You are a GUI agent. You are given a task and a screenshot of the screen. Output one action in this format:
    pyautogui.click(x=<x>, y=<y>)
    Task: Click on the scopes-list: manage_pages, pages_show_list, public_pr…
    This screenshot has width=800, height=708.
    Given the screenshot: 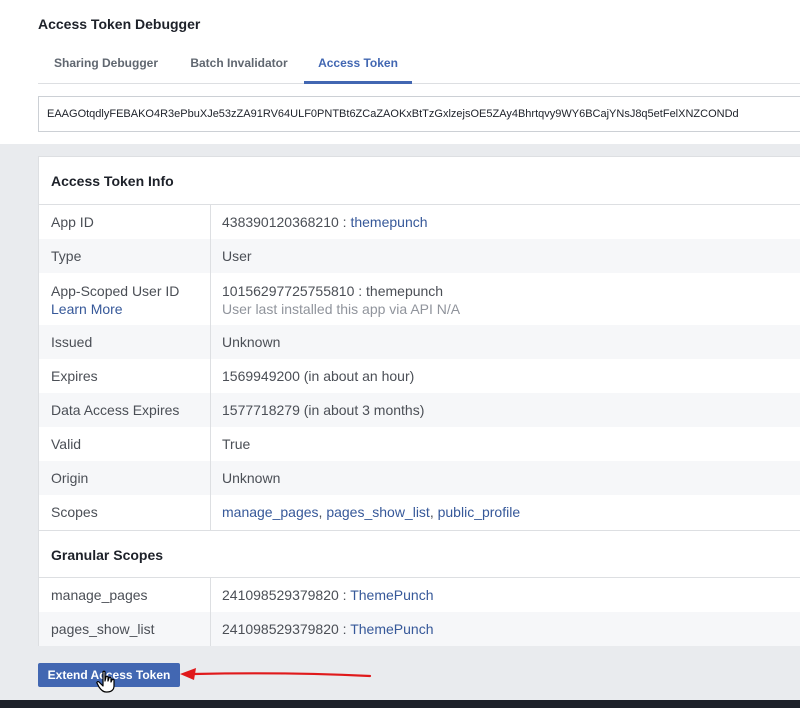 What is the action you would take?
    pyautogui.click(x=371, y=512)
    